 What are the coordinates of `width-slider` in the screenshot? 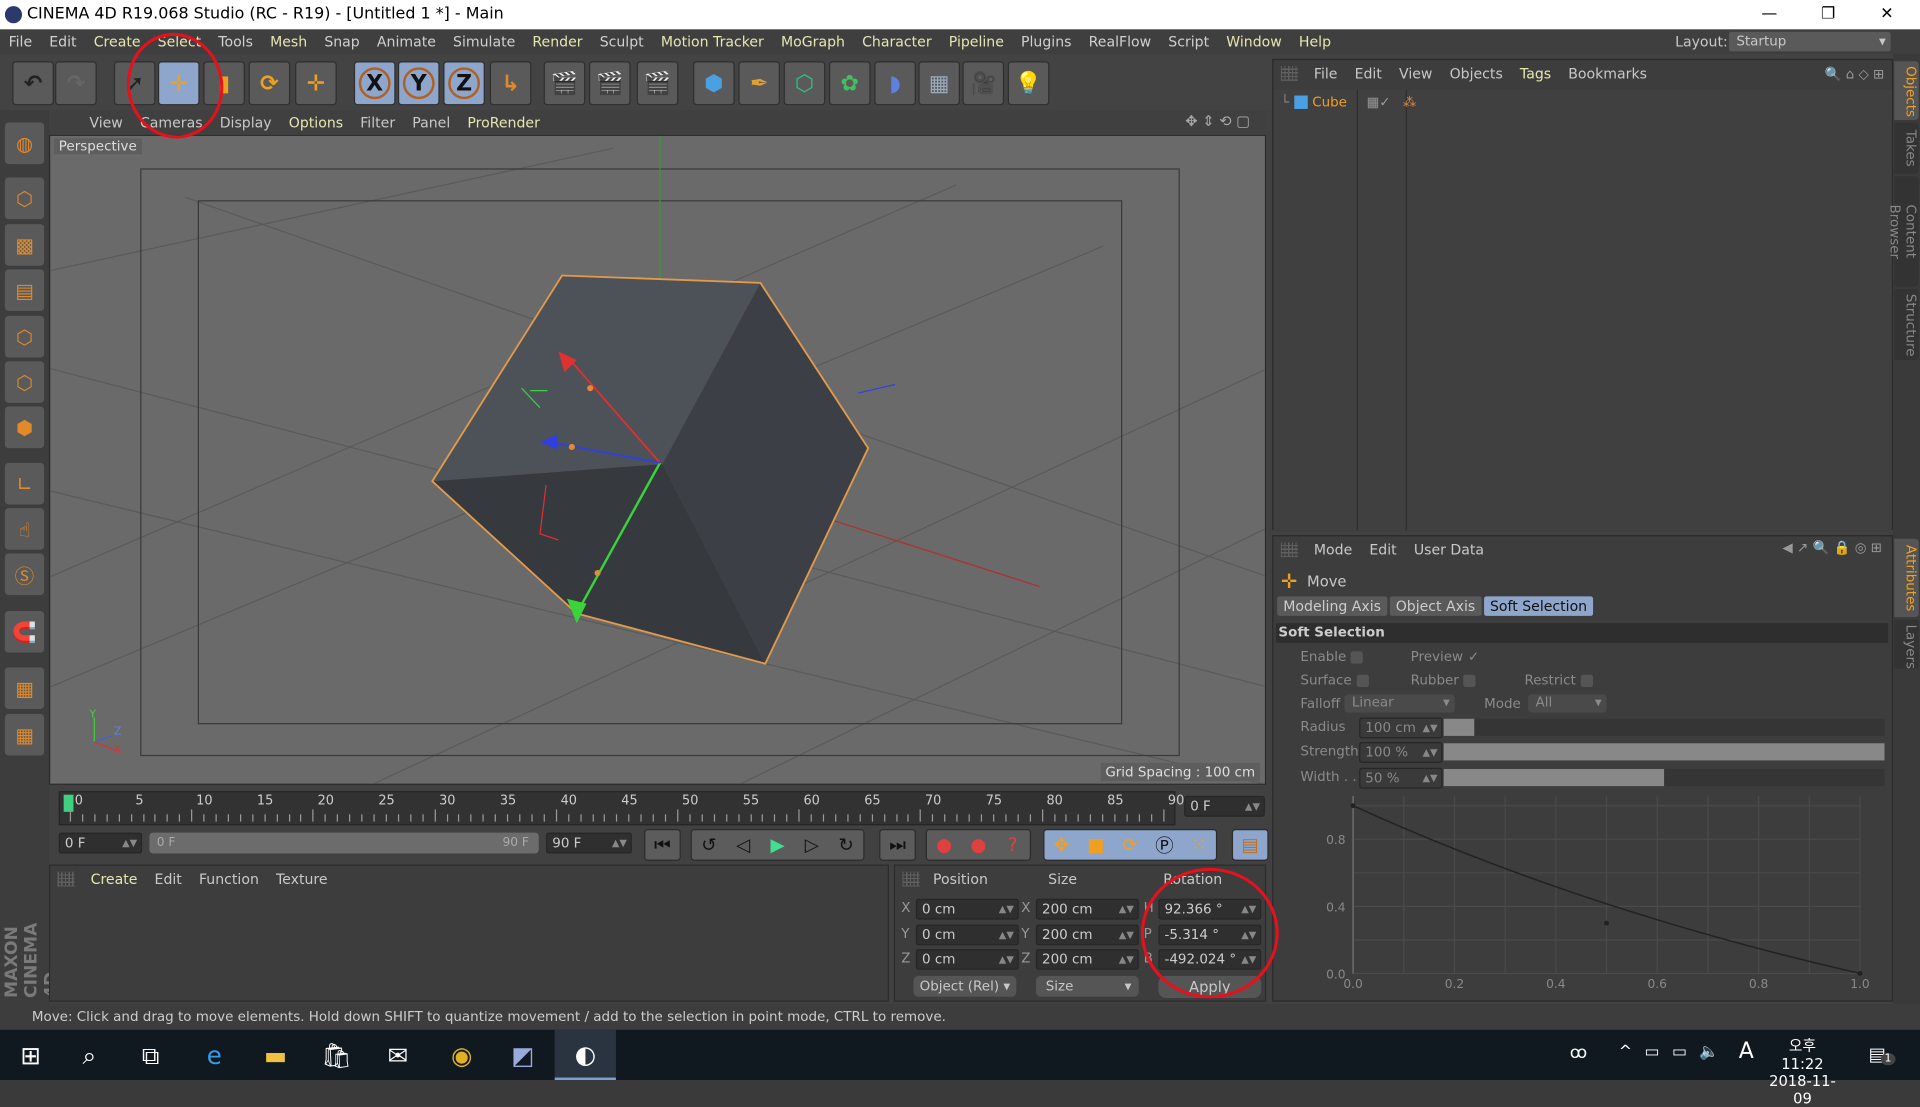 It's located at (1664, 777).